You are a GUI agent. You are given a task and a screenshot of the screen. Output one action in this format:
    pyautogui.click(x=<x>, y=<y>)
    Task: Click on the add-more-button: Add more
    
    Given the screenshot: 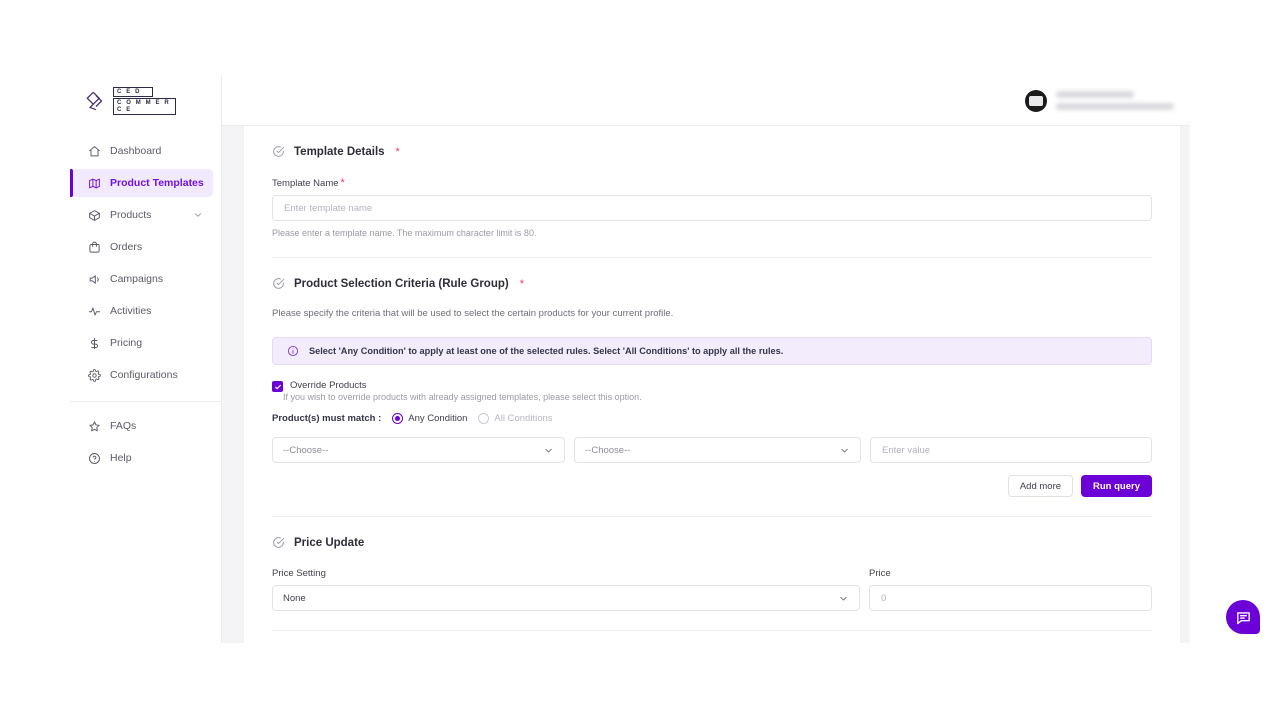 What is the action you would take?
    pyautogui.click(x=1040, y=486)
    